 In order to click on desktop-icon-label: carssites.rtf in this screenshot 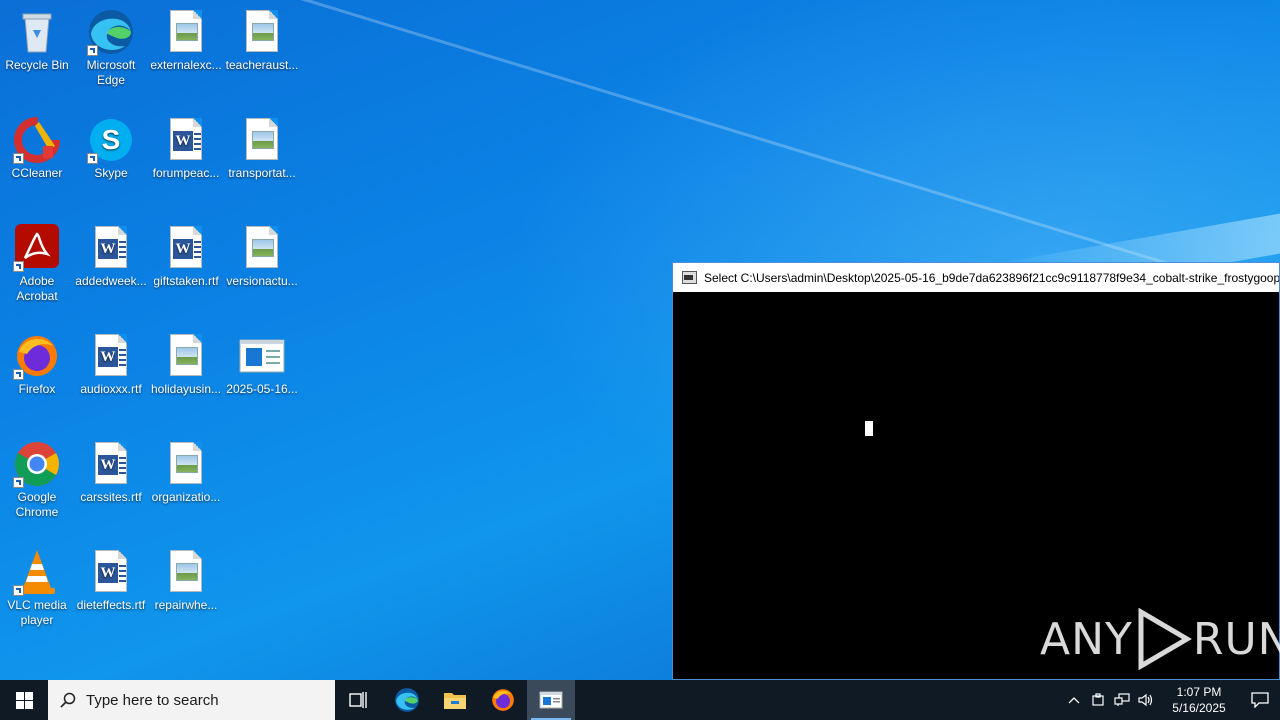, I will do `click(111, 497)`.